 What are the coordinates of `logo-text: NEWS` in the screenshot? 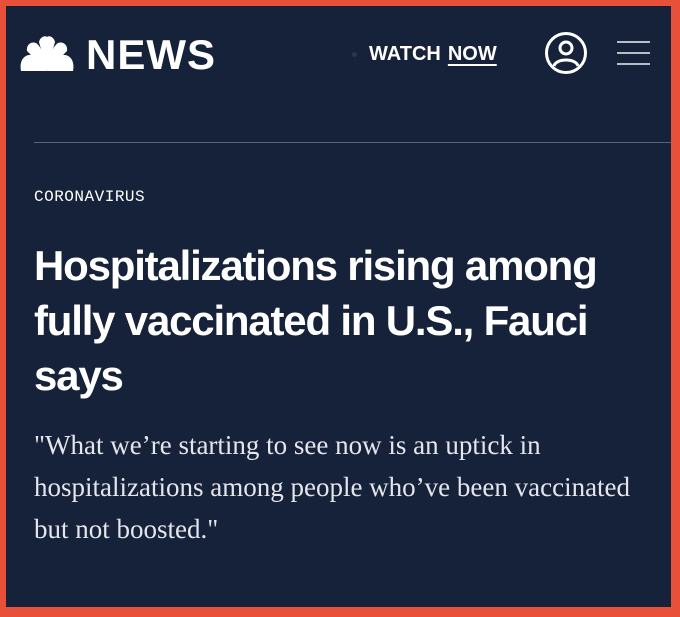 It's located at (151, 54).